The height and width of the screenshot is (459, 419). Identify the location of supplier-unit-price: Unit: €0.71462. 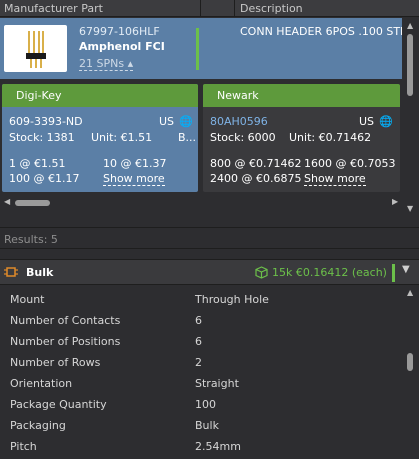
(330, 137).